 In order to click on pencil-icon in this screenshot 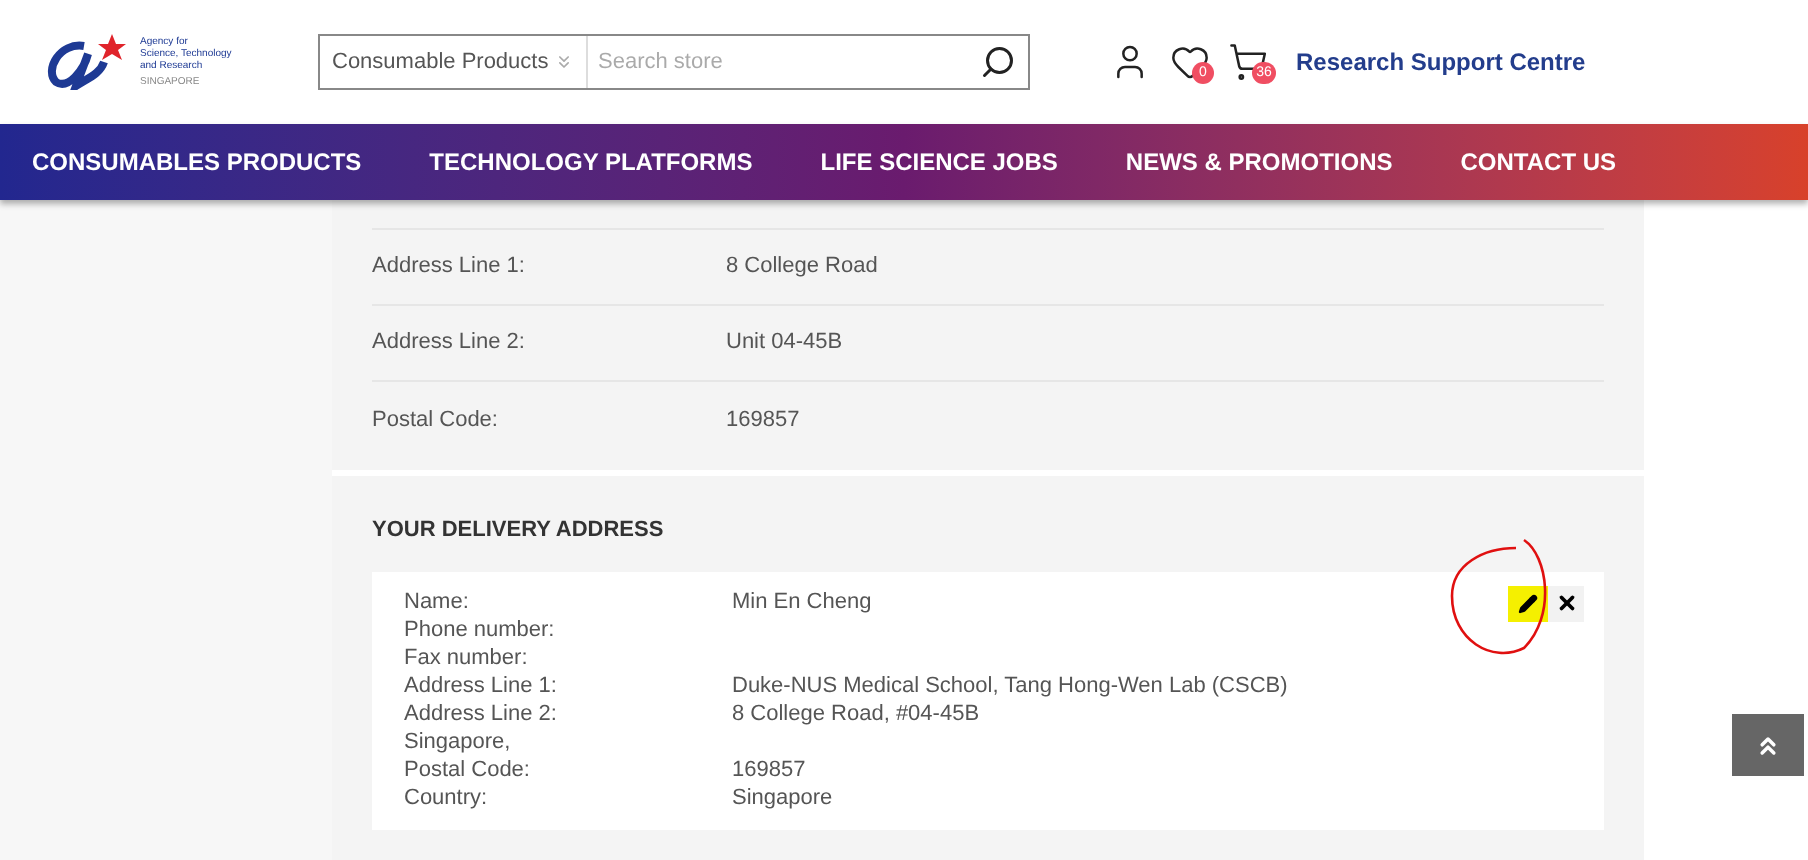, I will do `click(1528, 603)`.